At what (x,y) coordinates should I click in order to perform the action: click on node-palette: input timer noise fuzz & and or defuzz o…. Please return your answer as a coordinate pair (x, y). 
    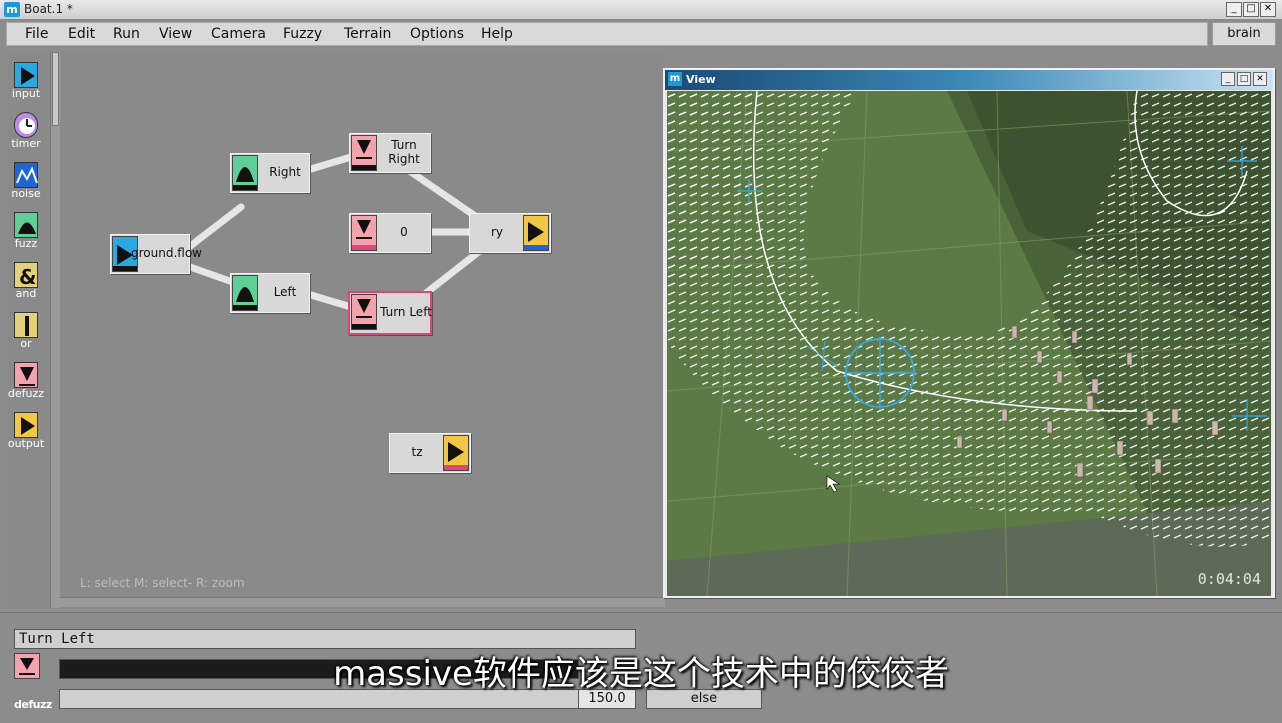
    Looking at the image, I should click on (26, 330).